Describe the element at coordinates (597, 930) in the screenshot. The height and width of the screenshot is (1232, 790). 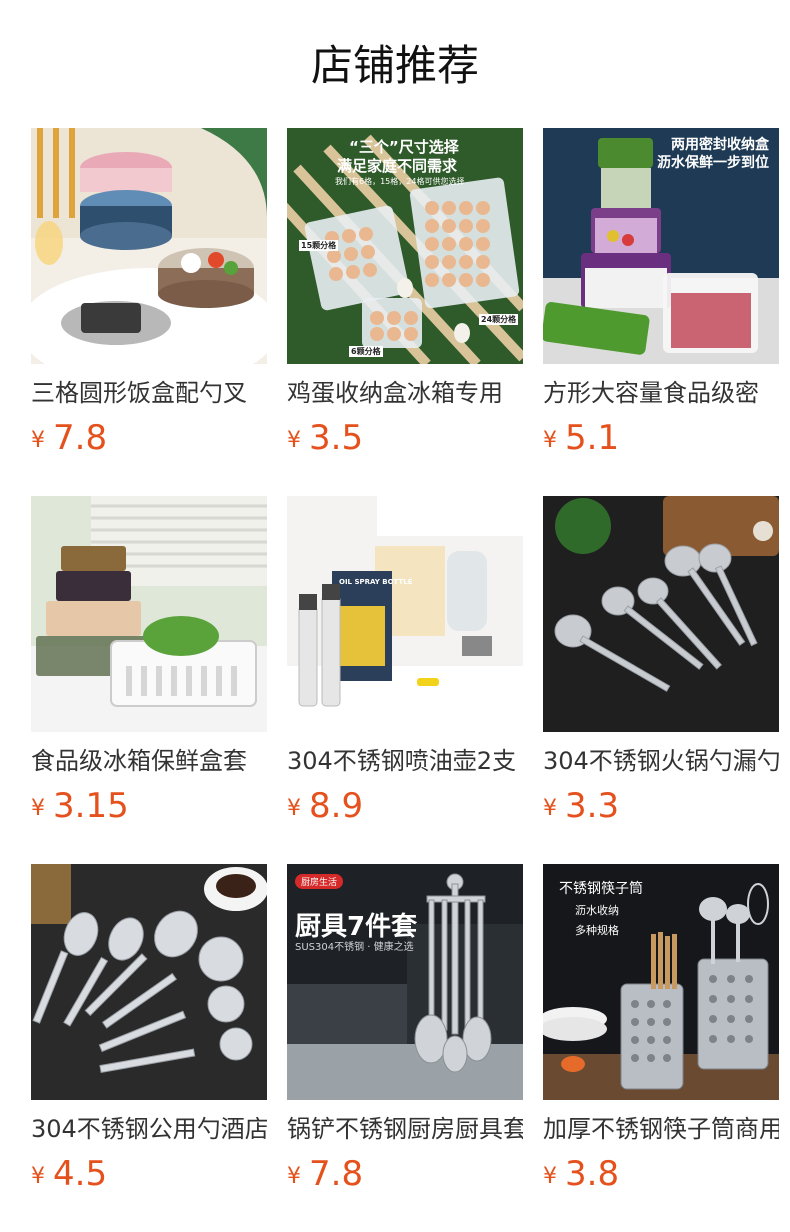
I see `image-caption: 多种规格` at that location.